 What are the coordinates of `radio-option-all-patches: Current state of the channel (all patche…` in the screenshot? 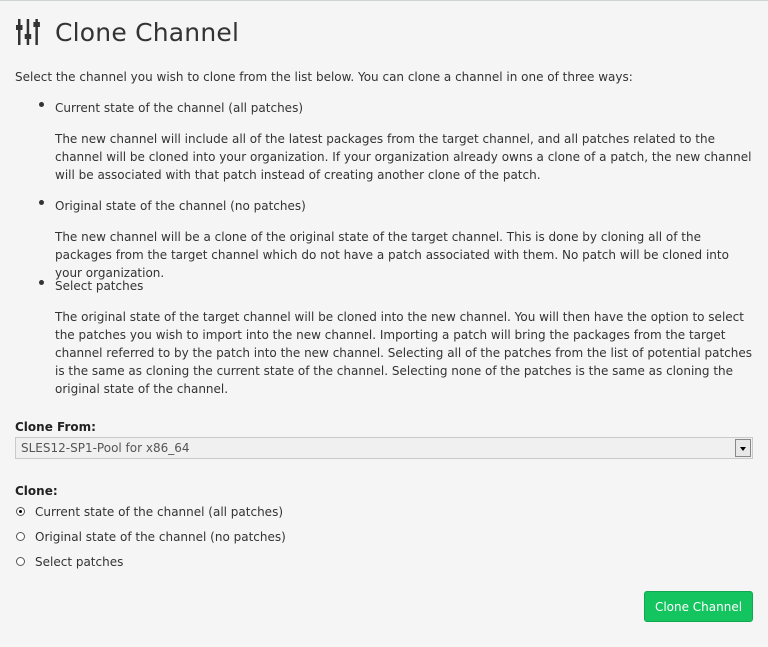 It's located at (385, 511).